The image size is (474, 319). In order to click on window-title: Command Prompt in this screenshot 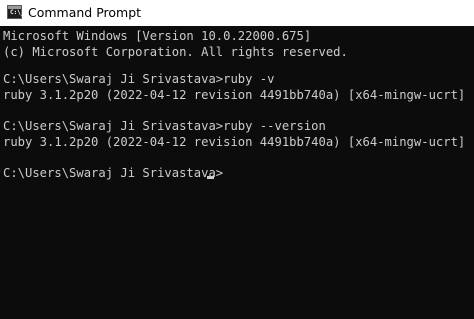, I will do `click(85, 12)`.